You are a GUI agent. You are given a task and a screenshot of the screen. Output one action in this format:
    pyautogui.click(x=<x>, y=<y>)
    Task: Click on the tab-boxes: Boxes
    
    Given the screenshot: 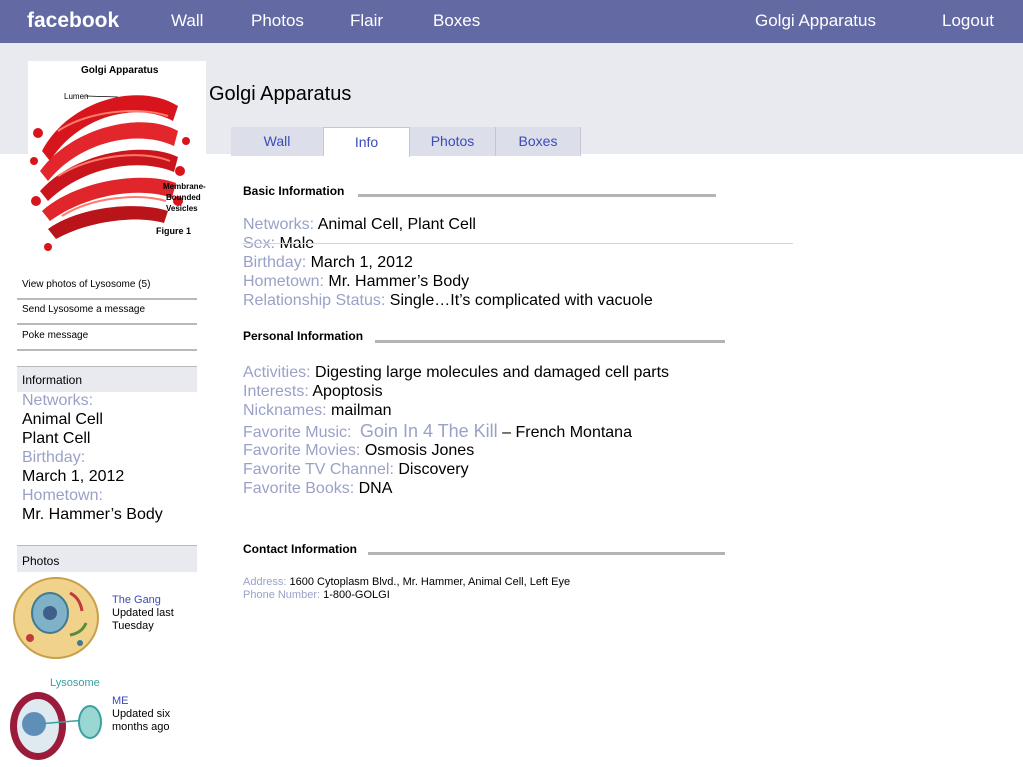 What is the action you would take?
    pyautogui.click(x=538, y=141)
    